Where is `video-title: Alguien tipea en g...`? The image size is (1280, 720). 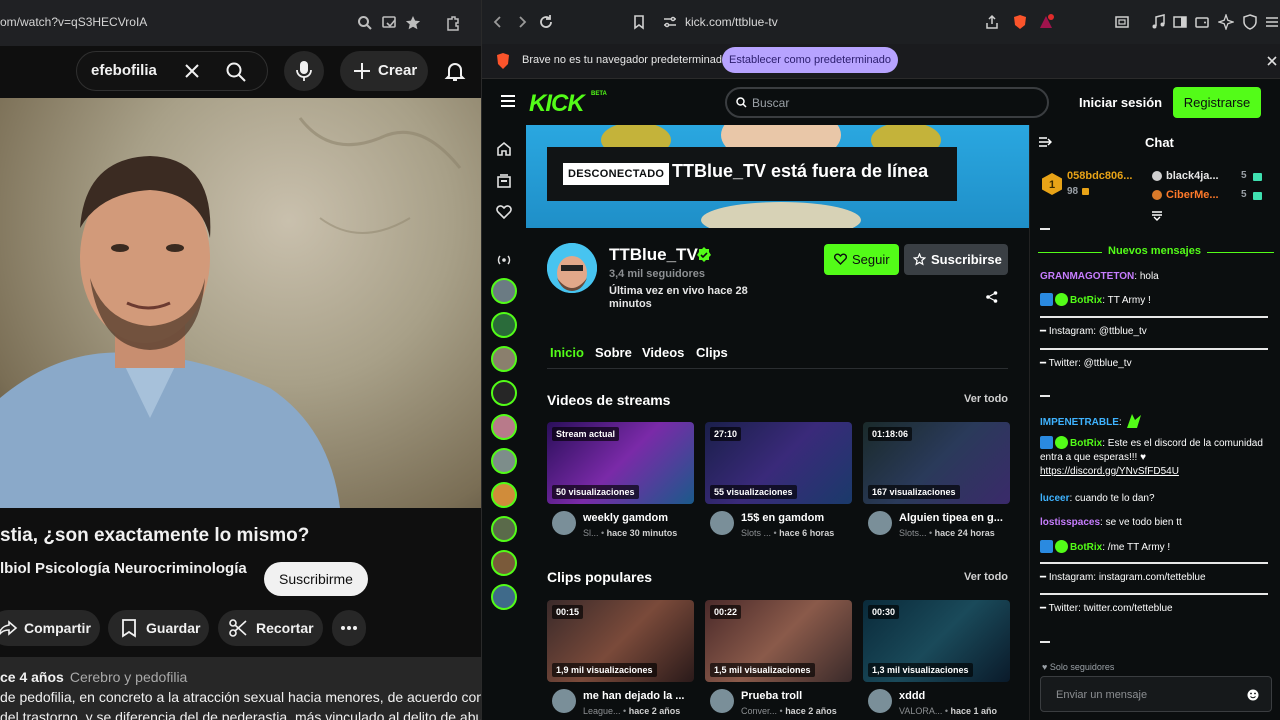 video-title: Alguien tipea en g... is located at coordinates (954, 518).